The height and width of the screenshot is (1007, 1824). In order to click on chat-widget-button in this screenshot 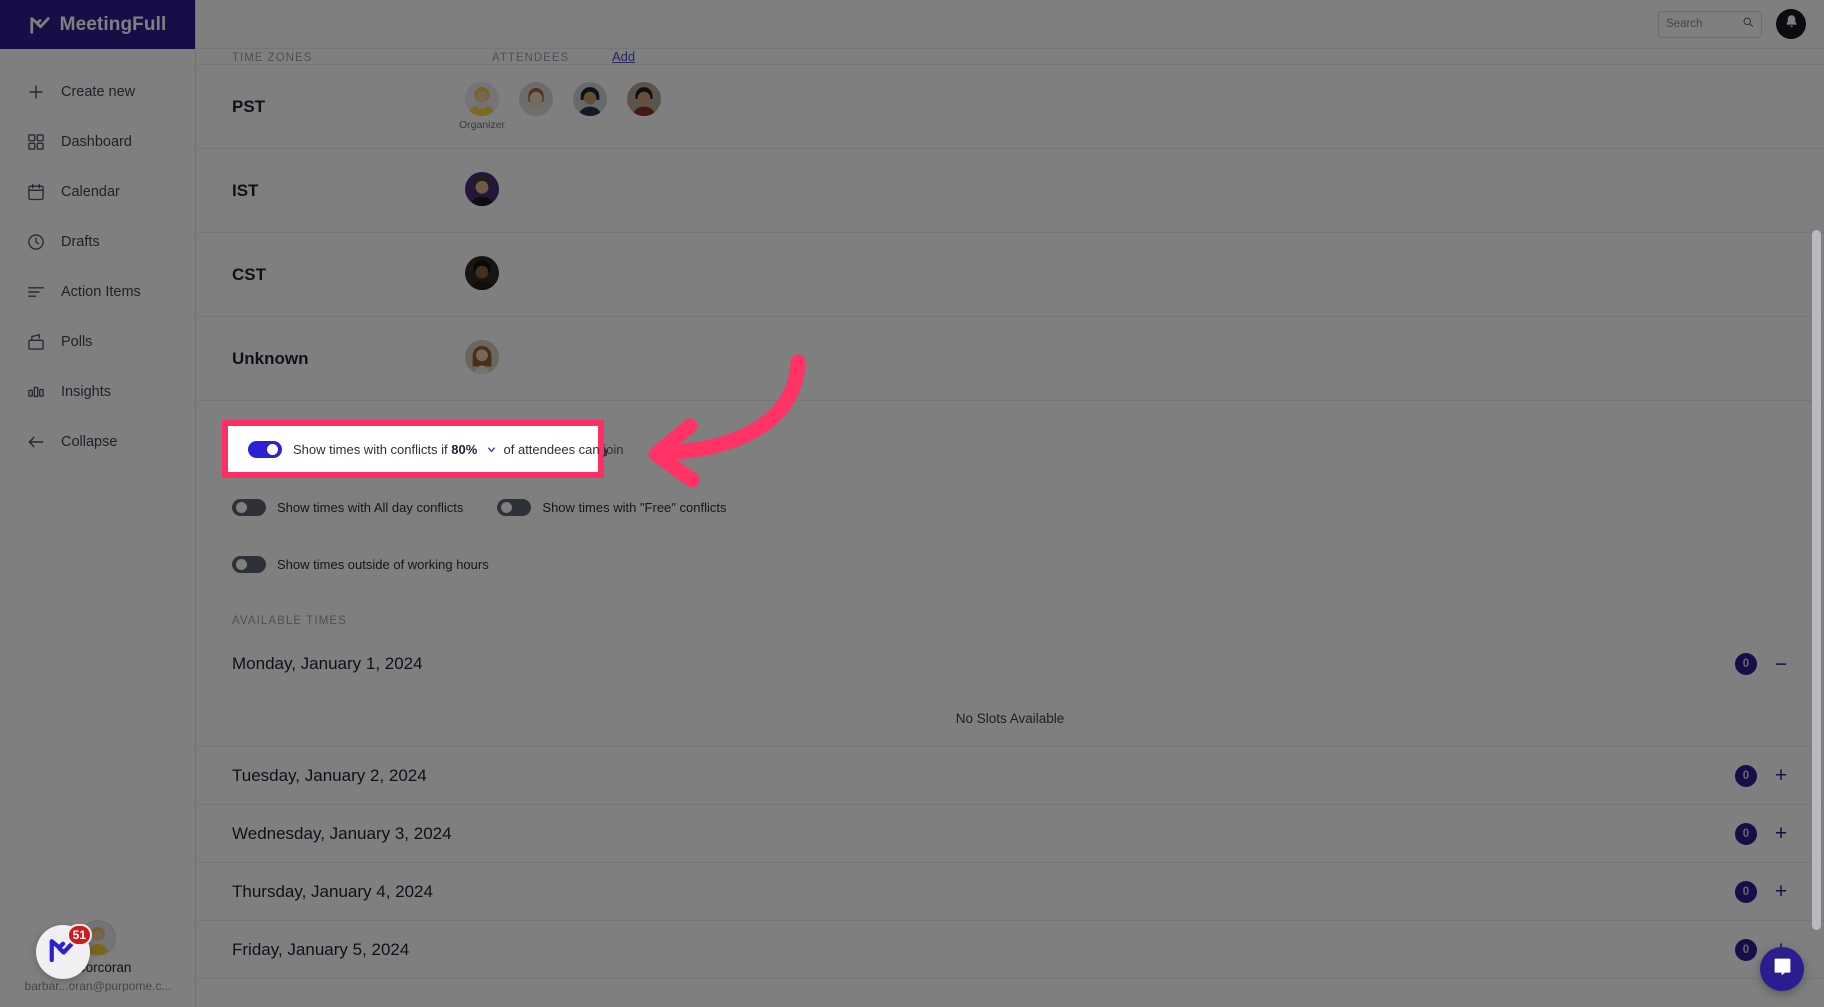, I will do `click(1782, 969)`.